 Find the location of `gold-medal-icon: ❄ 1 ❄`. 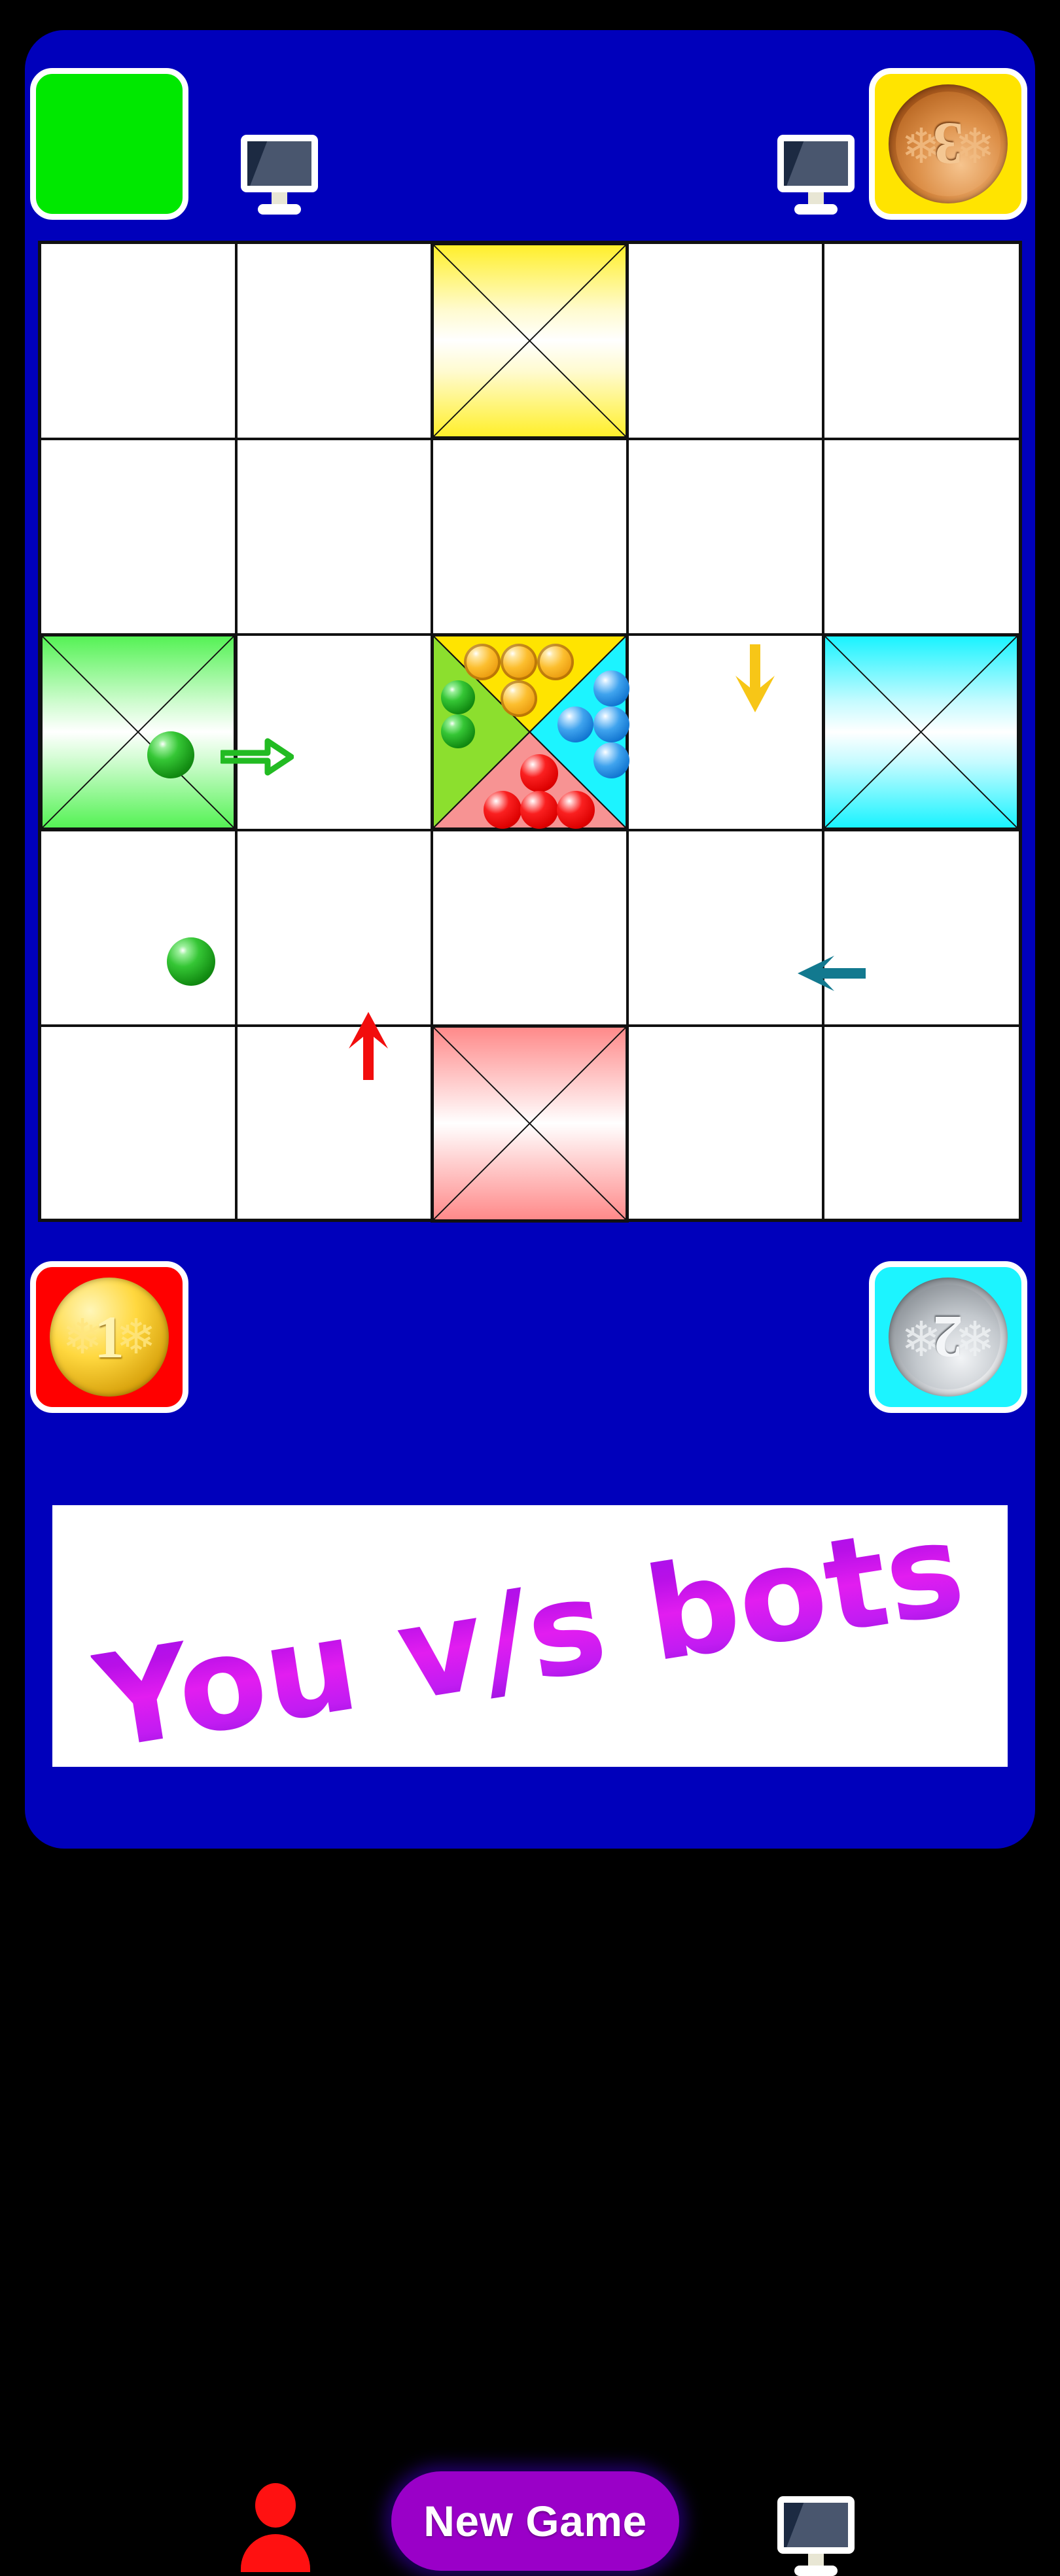

gold-medal-icon: ❄ 1 ❄ is located at coordinates (109, 1337).